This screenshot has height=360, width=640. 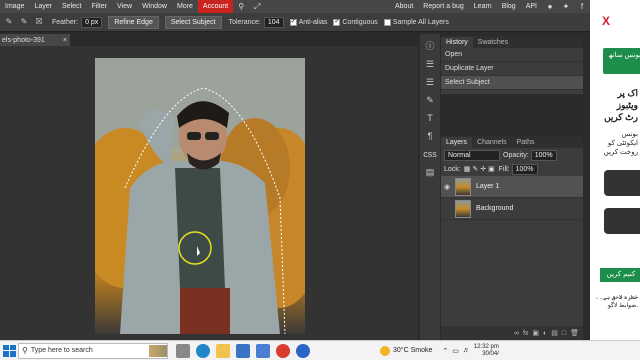 I want to click on trash-icon: 🗑, so click(x=574, y=333).